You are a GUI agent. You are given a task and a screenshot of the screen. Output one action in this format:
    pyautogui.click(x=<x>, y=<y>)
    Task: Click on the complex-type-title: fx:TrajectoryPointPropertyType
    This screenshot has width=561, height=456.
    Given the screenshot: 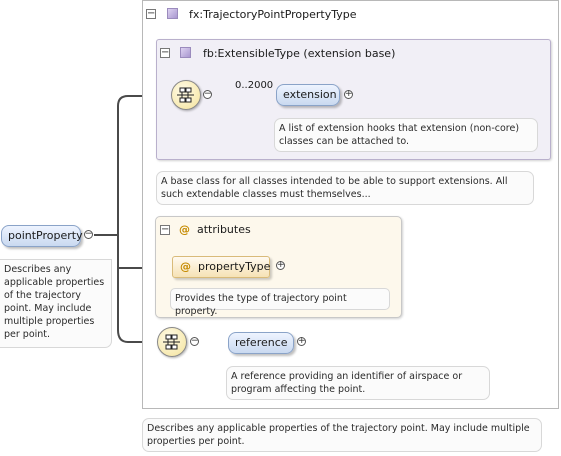 What is the action you would take?
    pyautogui.click(x=273, y=14)
    